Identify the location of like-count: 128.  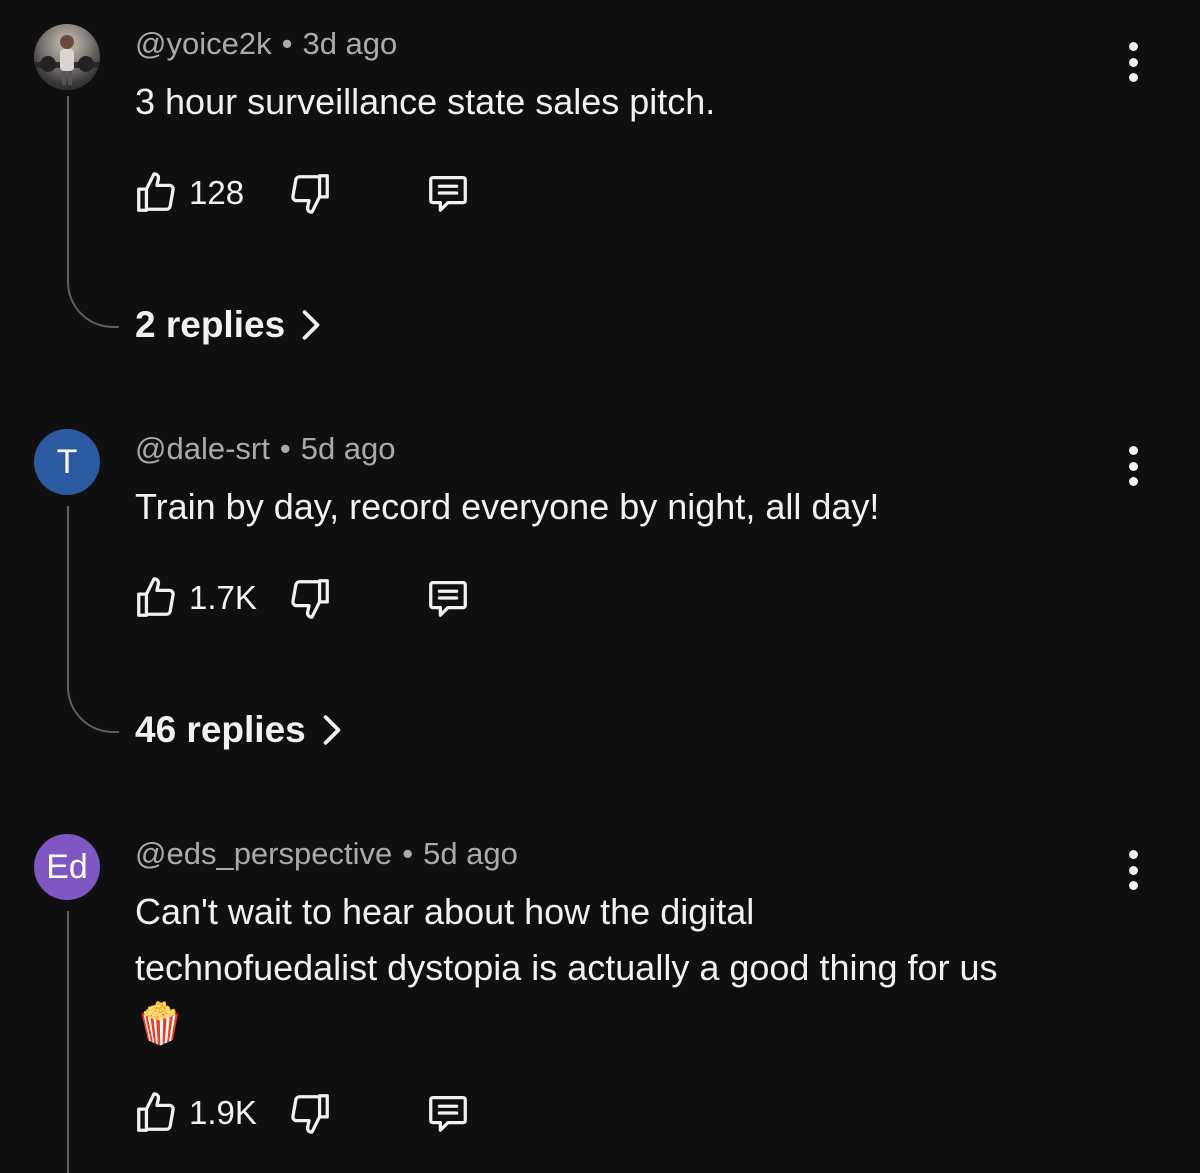
(217, 192).